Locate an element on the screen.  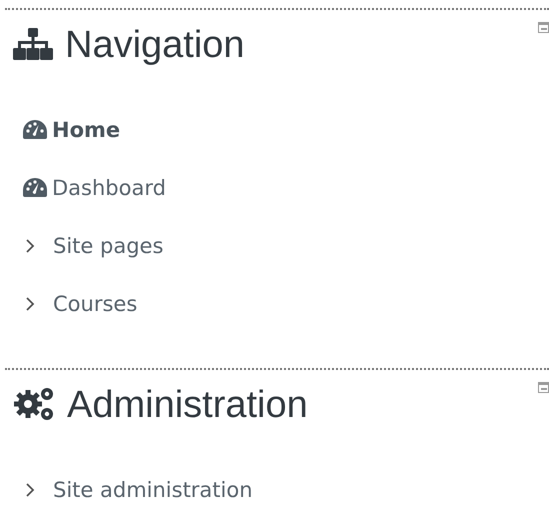
nav-link: Home is located at coordinates (86, 130).